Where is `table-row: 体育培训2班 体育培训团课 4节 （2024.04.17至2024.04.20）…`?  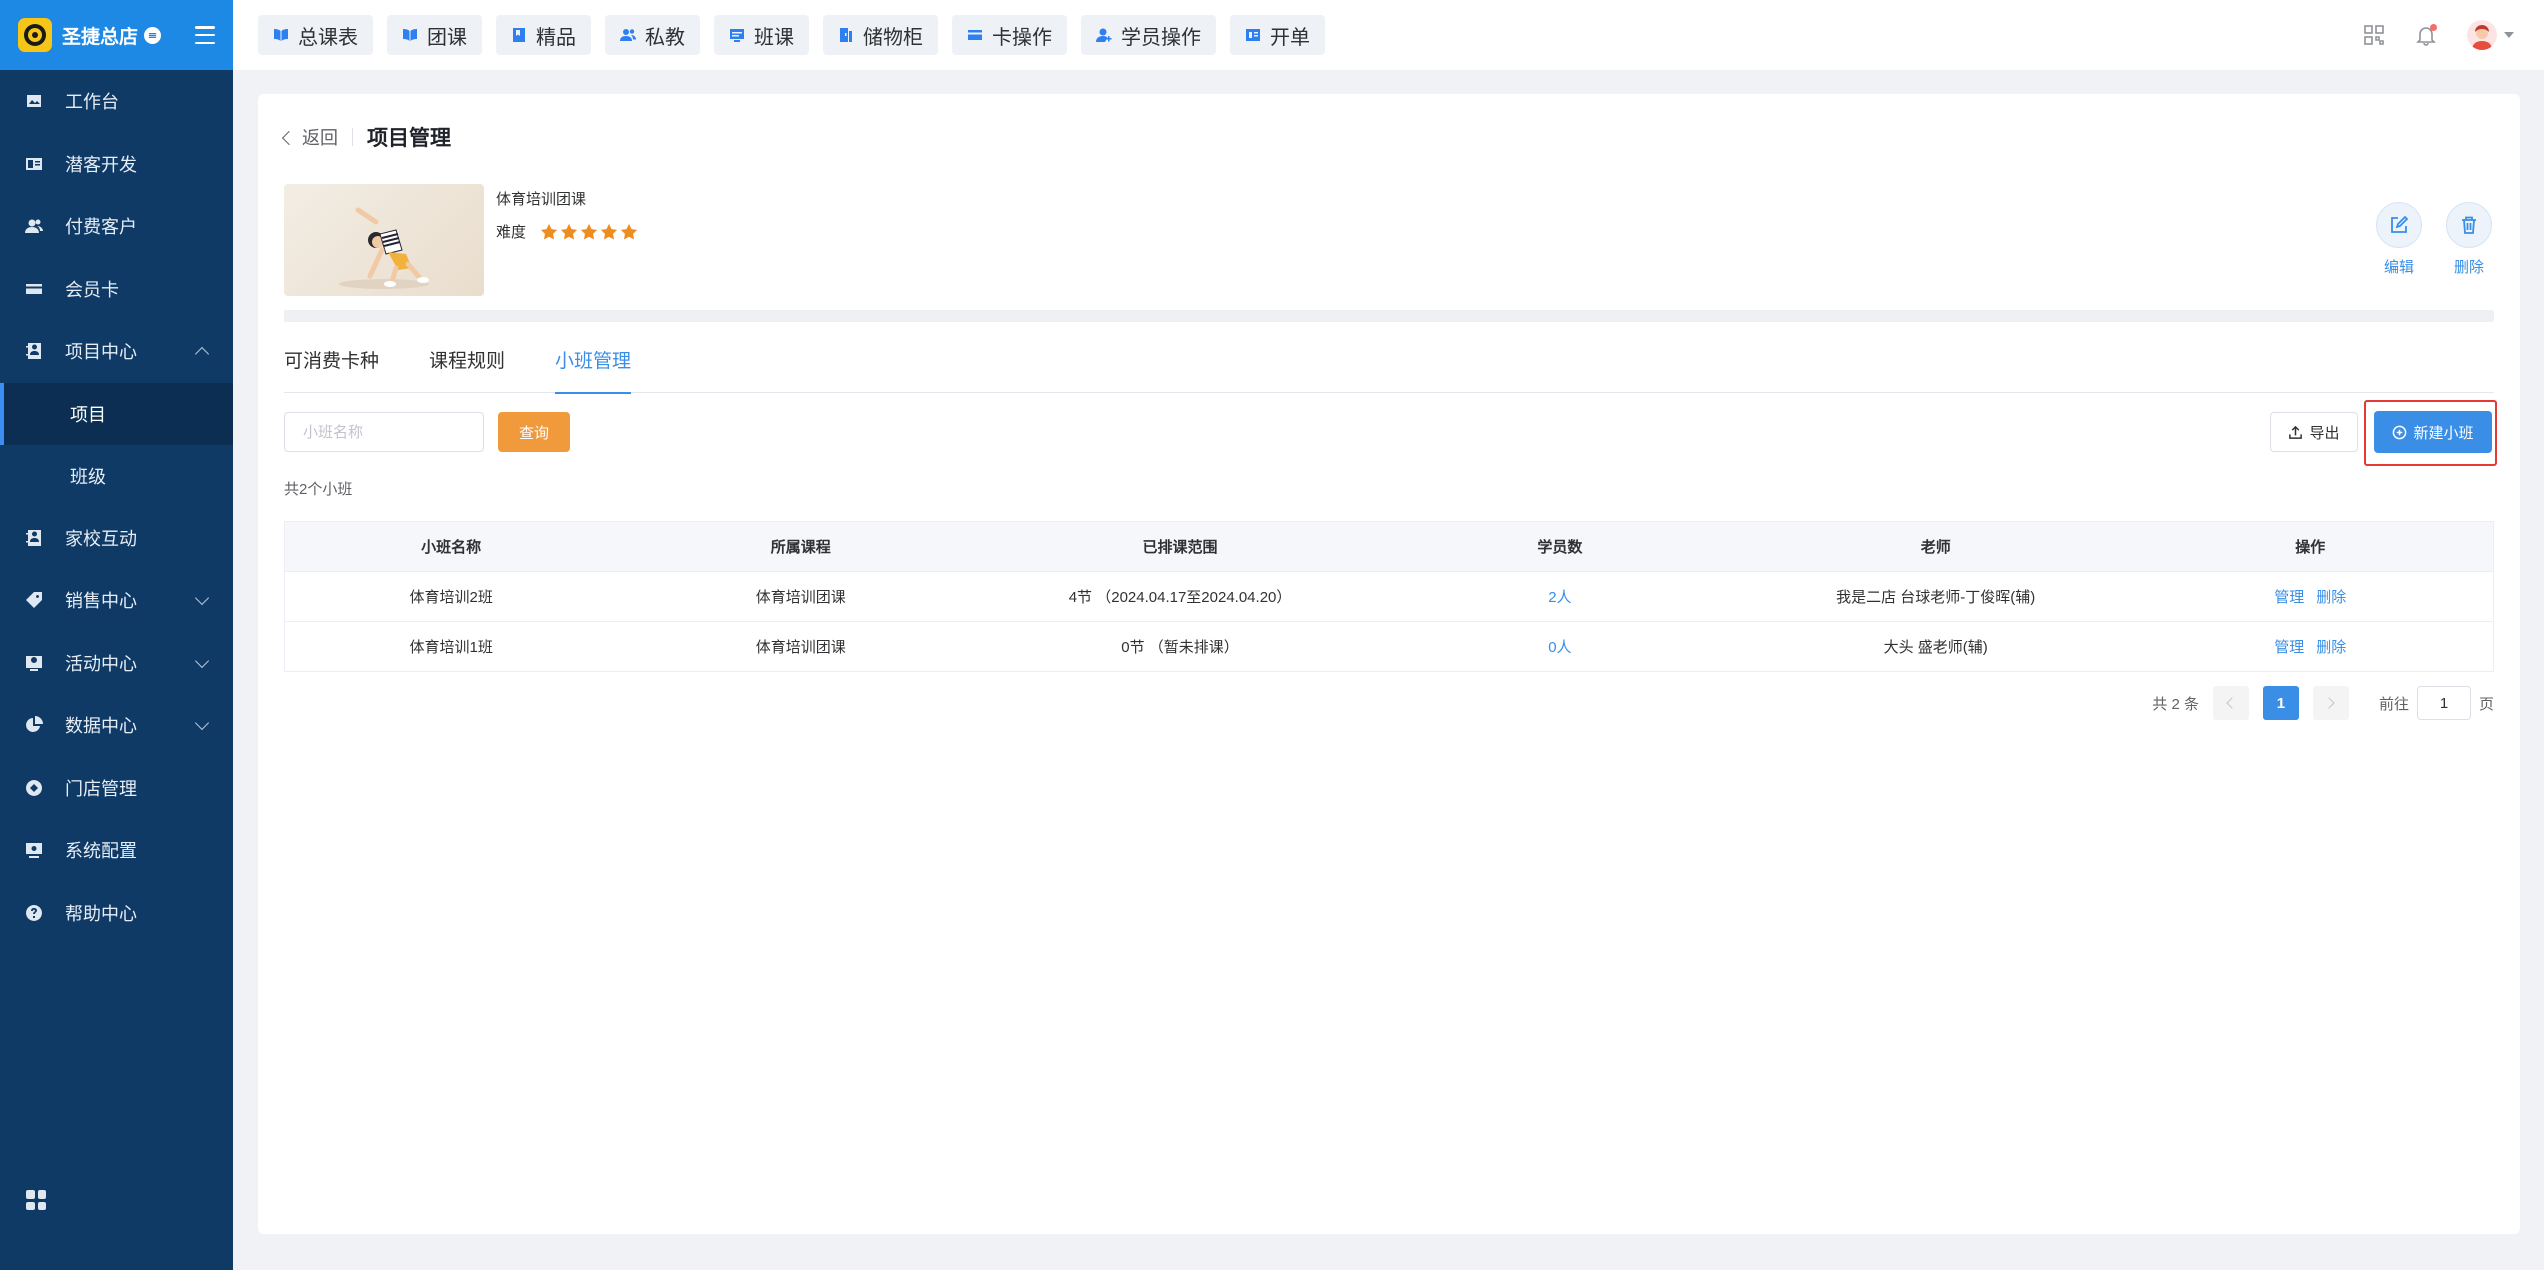
table-row: 体育培训2班 体育培训团课 4节 （2024.04.17至2024.04.20）… is located at coordinates (1389, 596).